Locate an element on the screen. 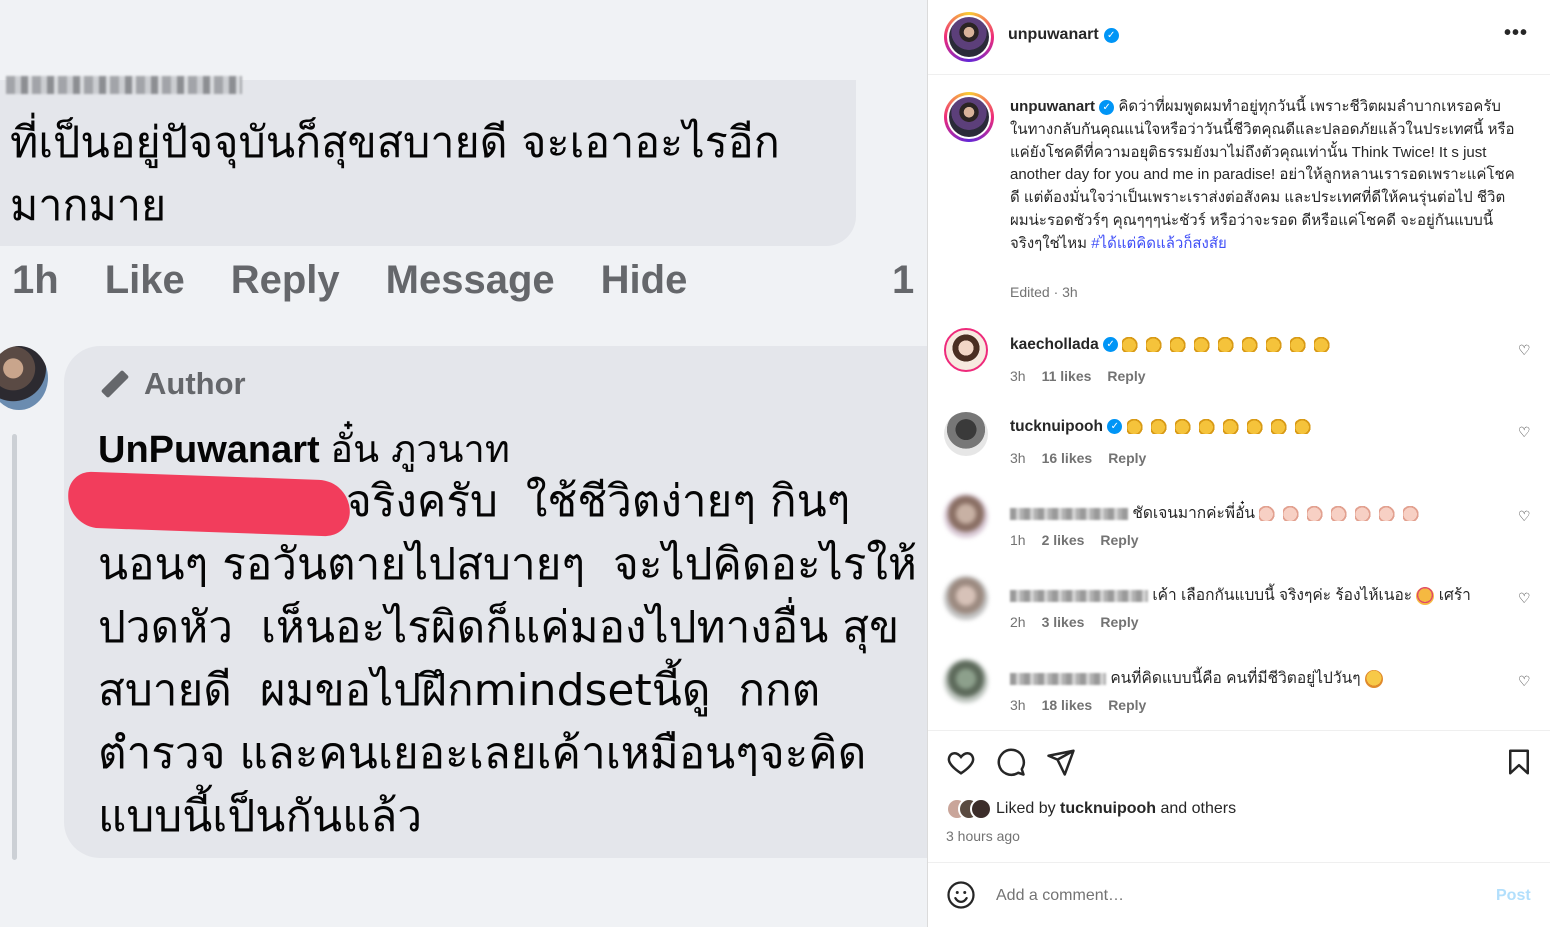 This screenshot has width=1550, height=927. comment-meta: 3h 18 likes Reply is located at coordinates (1078, 705).